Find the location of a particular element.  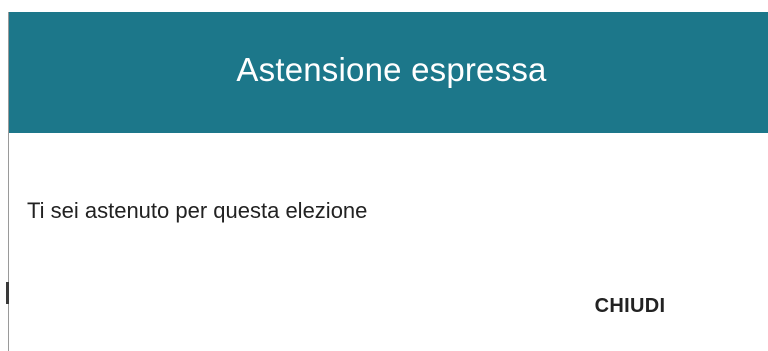

dialog-message: Ti sei astenuto per questa elezione is located at coordinates (197, 210).